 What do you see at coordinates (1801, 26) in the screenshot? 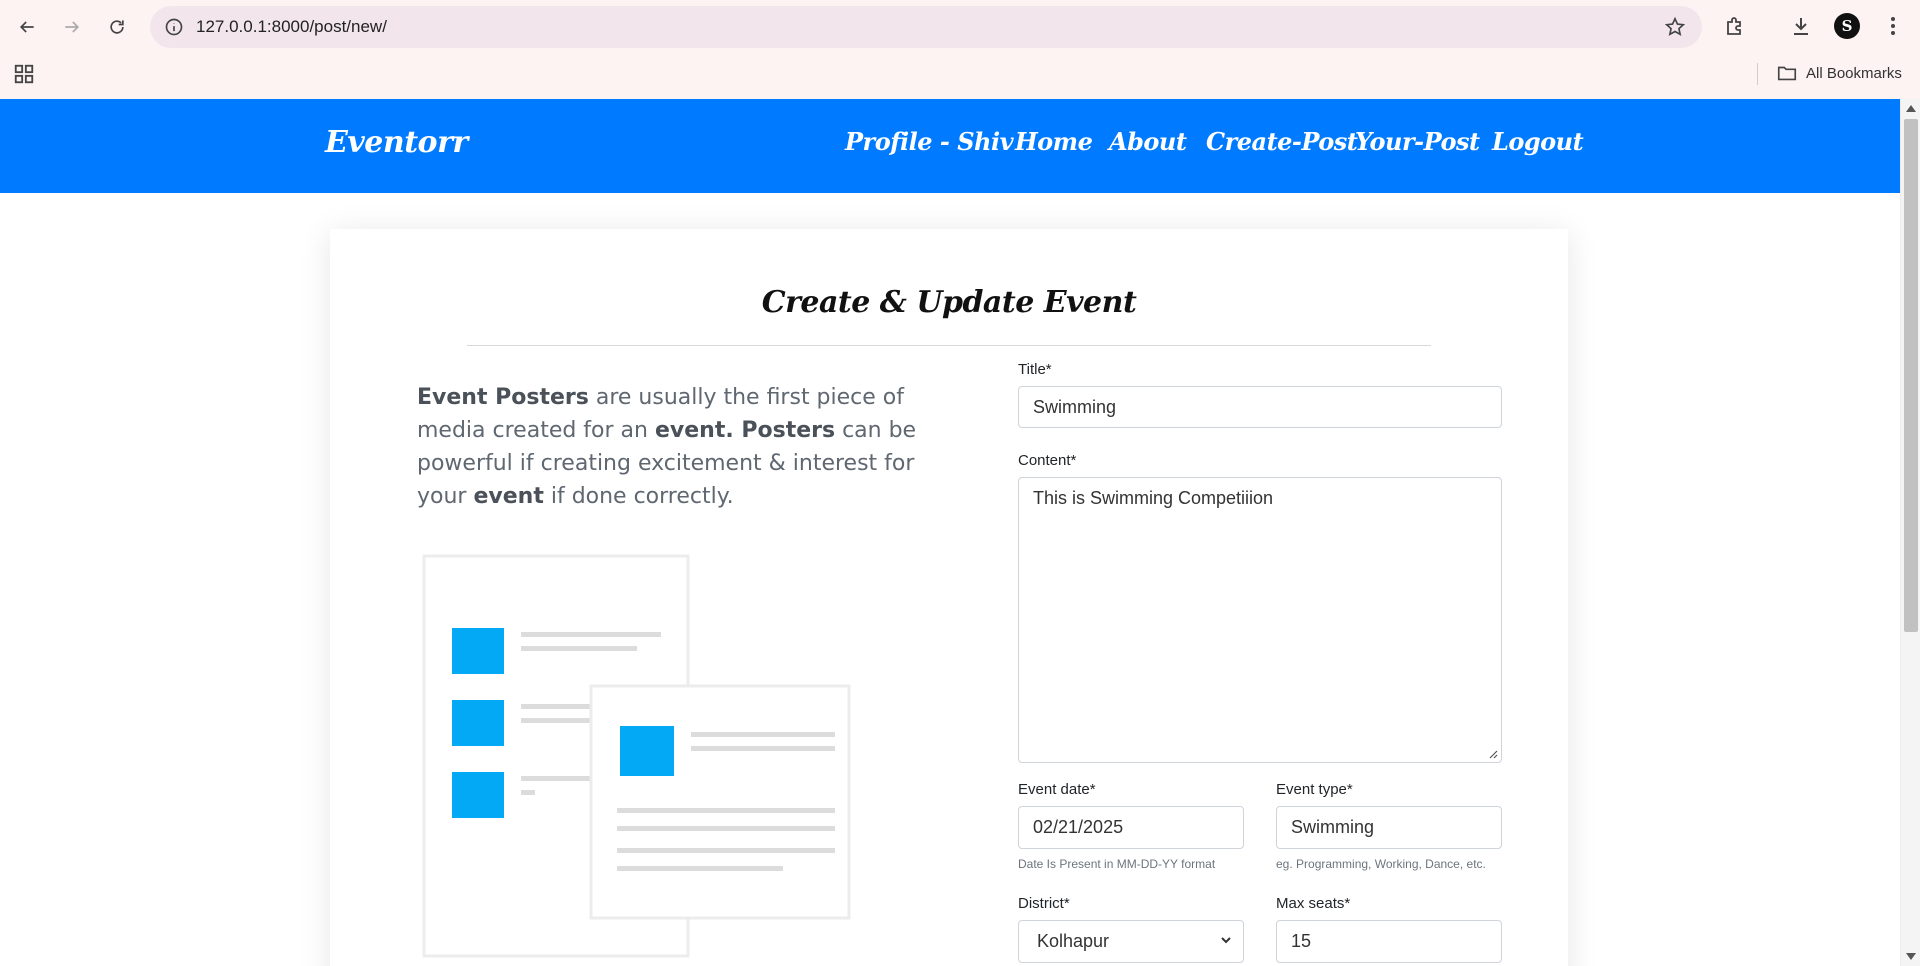
I see `download-icon` at bounding box center [1801, 26].